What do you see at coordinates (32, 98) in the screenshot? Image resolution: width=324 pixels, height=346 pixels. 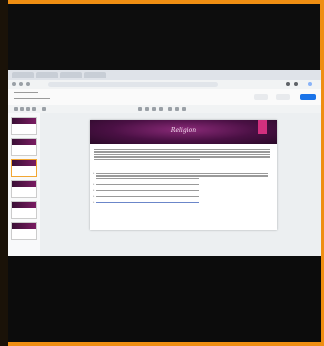 I see `menu-bar` at bounding box center [32, 98].